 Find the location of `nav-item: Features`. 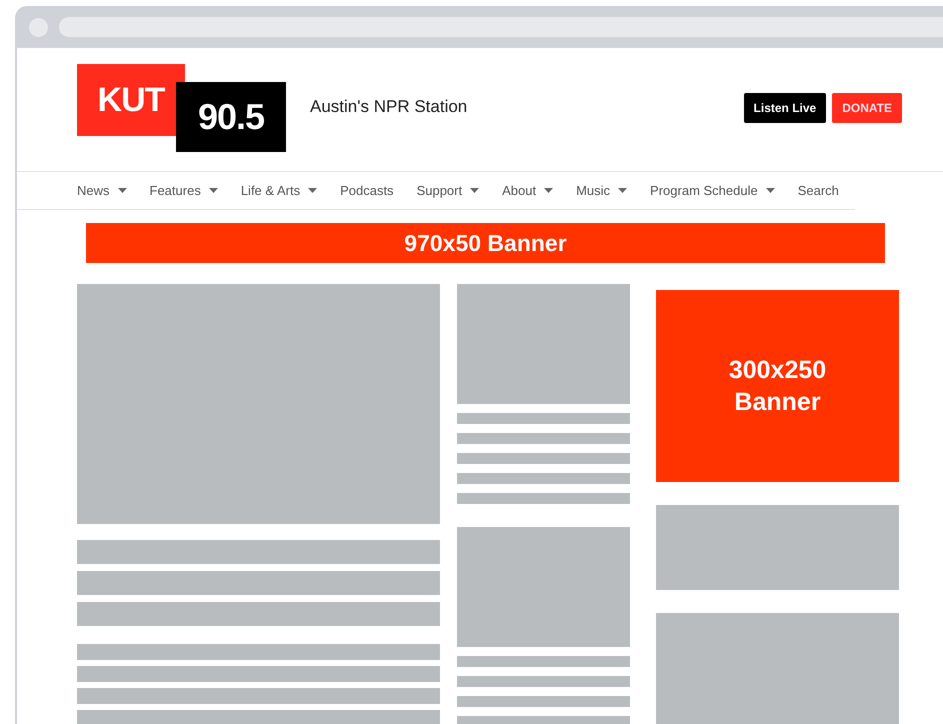

nav-item: Features is located at coordinates (184, 190).